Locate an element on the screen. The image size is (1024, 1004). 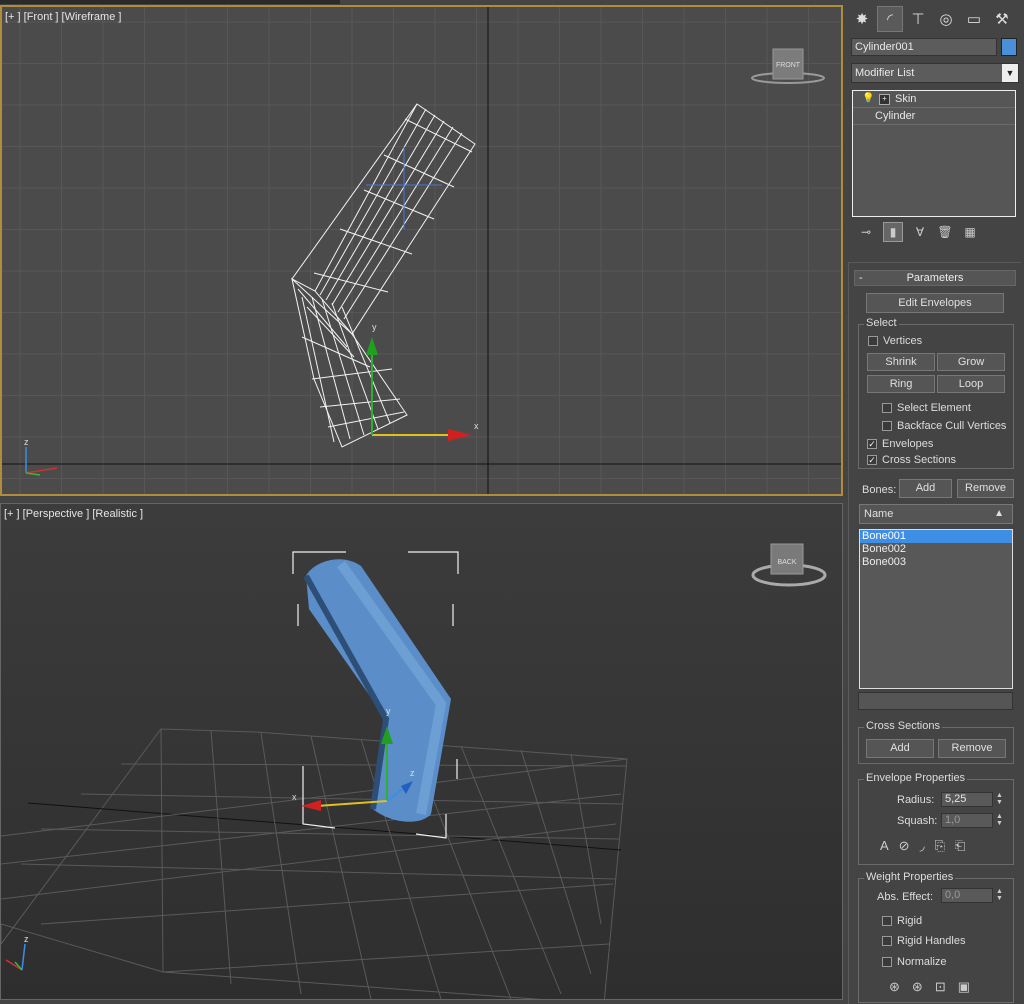
backface-cull-checkbox: Backface Cull Vertices is located at coordinates (944, 426).